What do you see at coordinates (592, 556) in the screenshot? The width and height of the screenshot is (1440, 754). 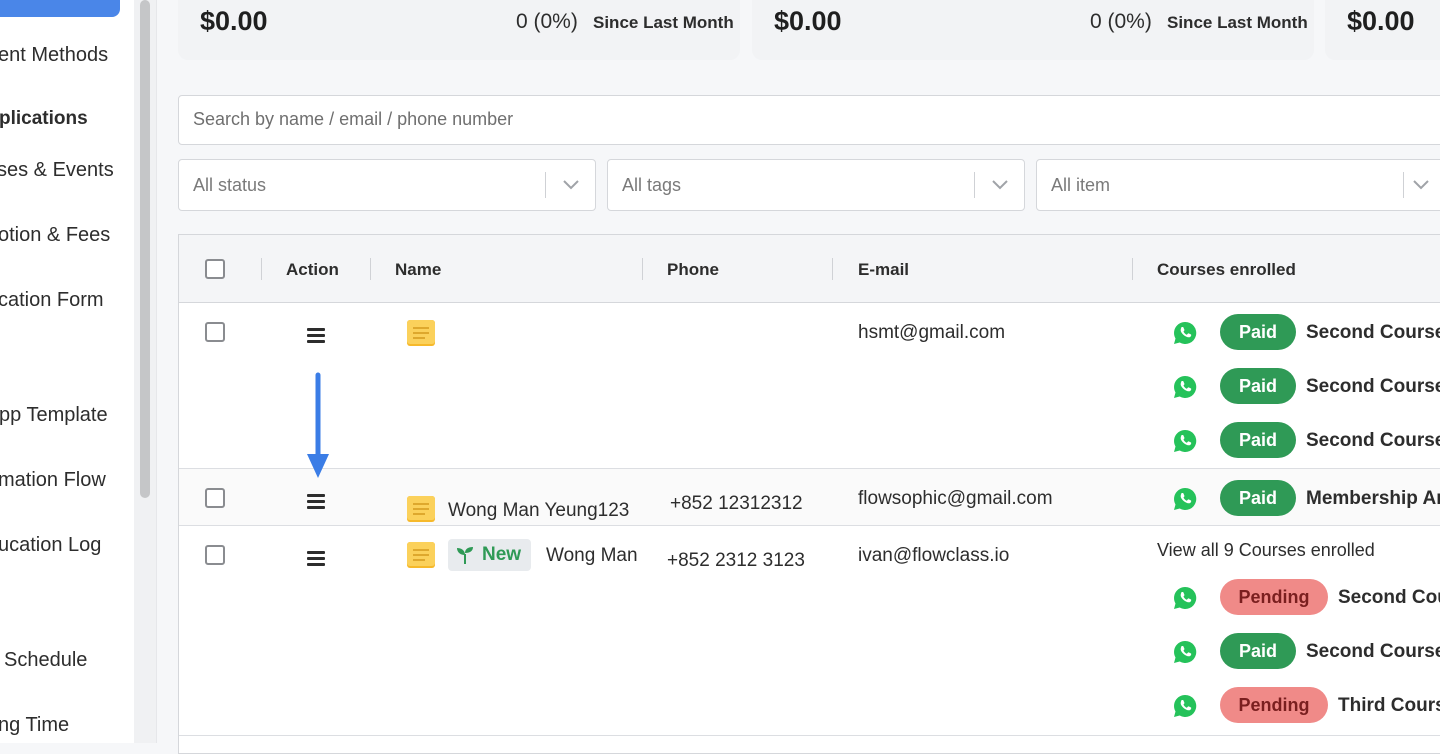 I see `name-cell: Wong Man` at bounding box center [592, 556].